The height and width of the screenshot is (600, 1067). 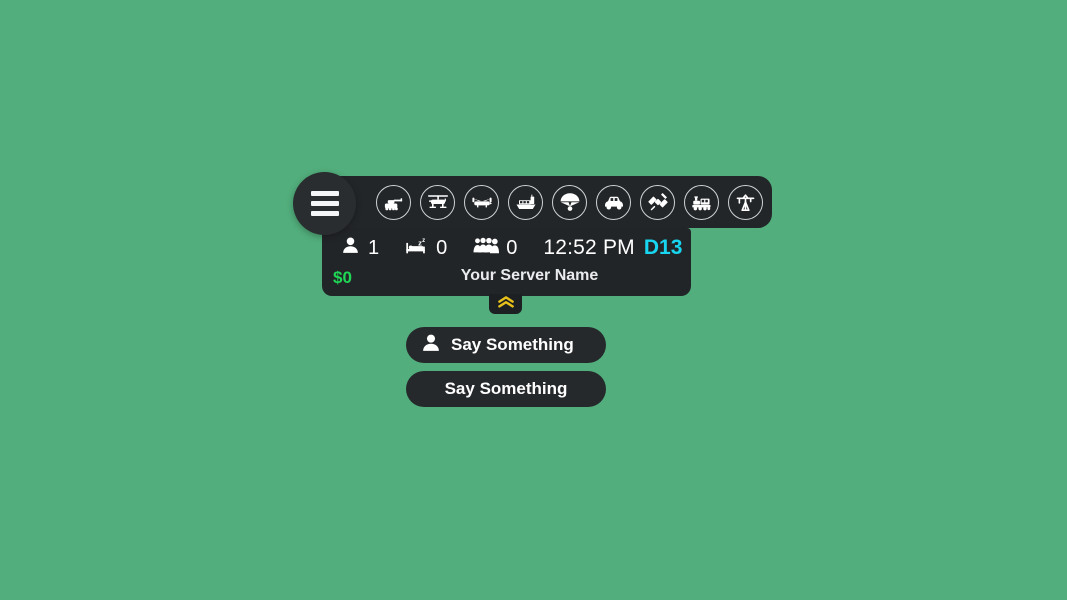 I want to click on stat-players-value: 1, so click(x=374, y=248).